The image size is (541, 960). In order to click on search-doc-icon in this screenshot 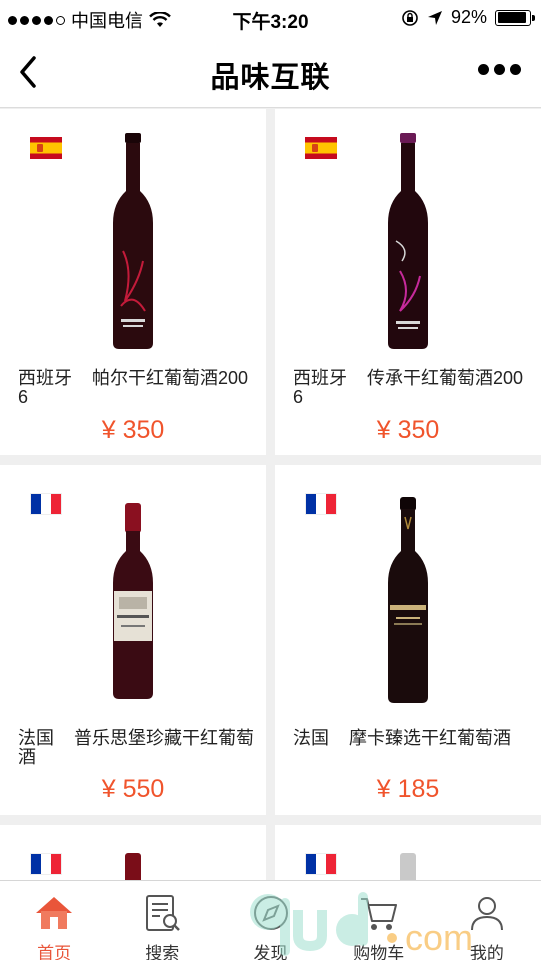, I will do `click(163, 913)`.